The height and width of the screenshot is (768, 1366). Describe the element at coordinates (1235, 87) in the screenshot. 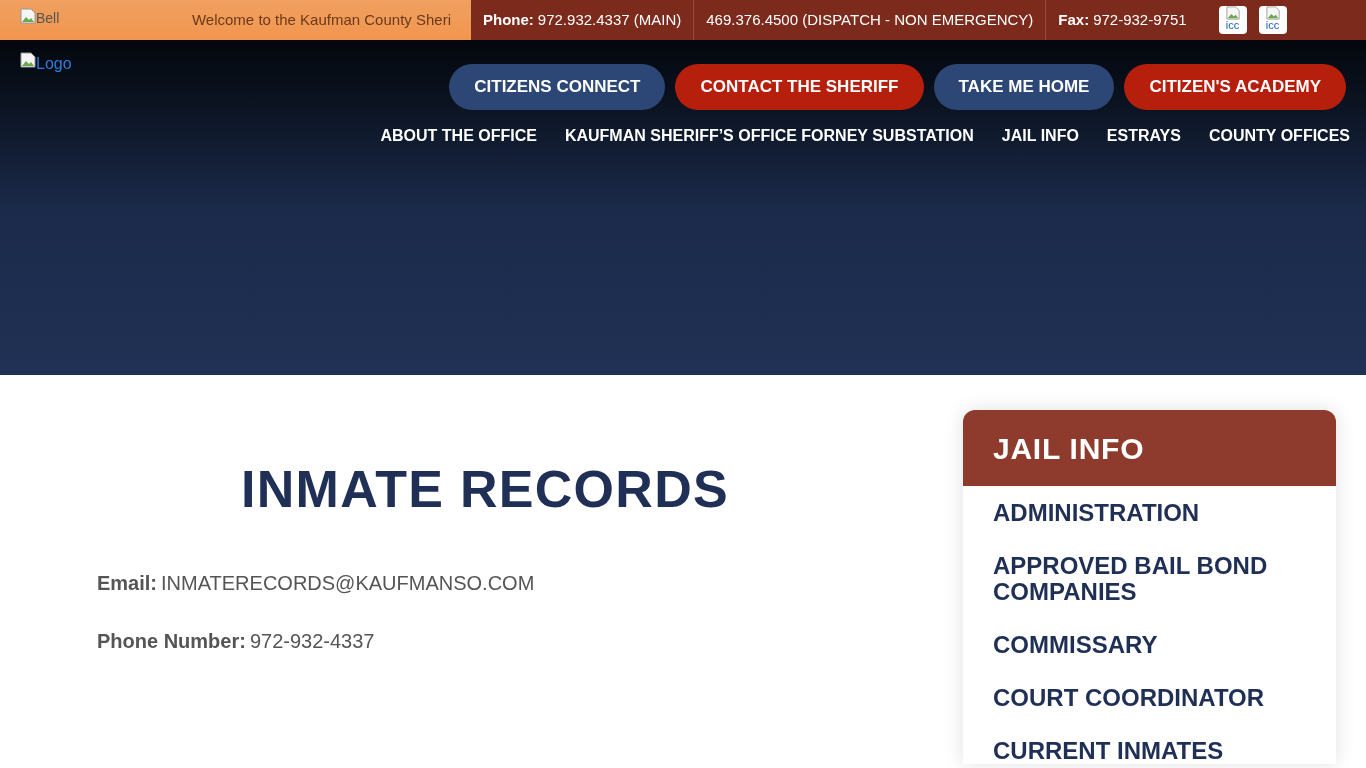

I see `header-button: CITIZEN'S ACADEMY` at that location.